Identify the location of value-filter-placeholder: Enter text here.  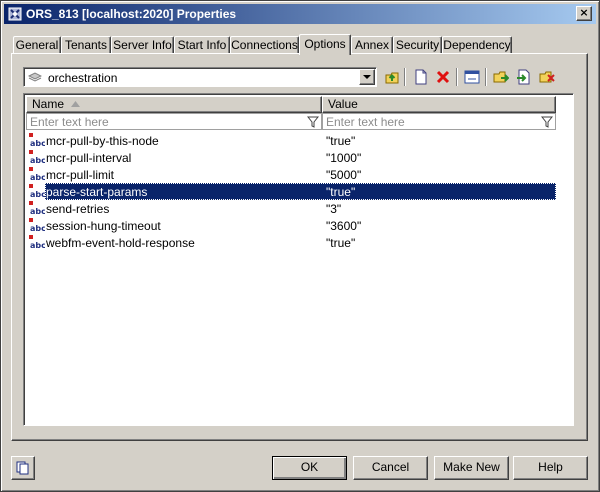
(365, 122).